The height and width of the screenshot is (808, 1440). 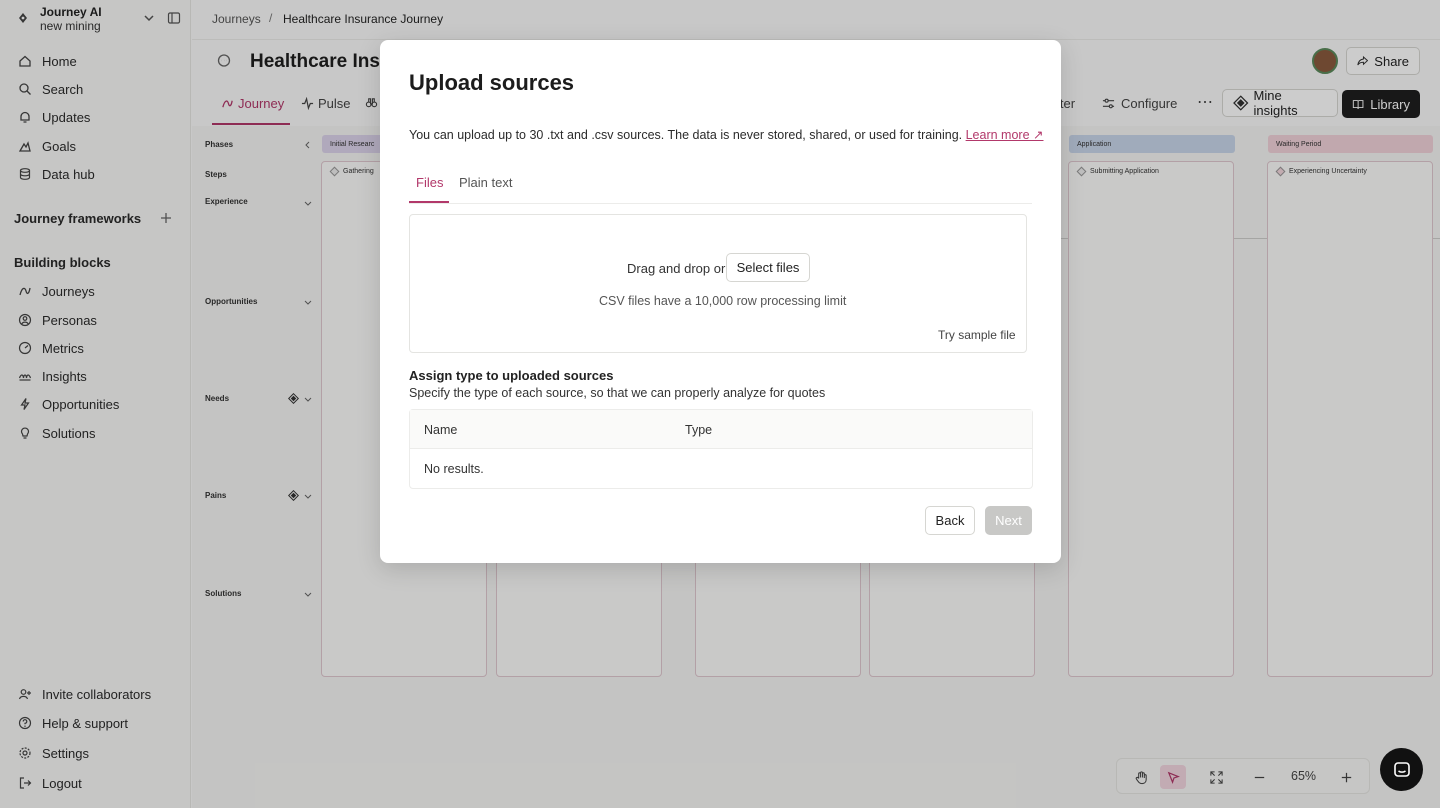 I want to click on chat-launcher-button, so click(x=1401, y=769).